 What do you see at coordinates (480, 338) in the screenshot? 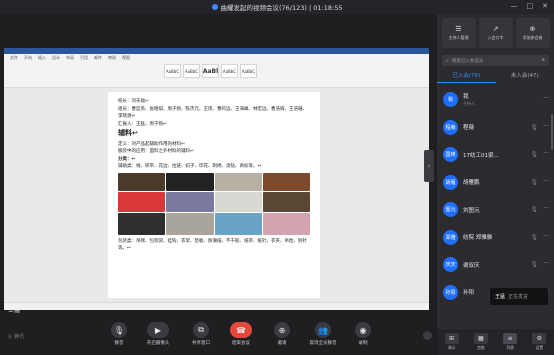
I see `grid-view-icon: ▦` at bounding box center [480, 338].